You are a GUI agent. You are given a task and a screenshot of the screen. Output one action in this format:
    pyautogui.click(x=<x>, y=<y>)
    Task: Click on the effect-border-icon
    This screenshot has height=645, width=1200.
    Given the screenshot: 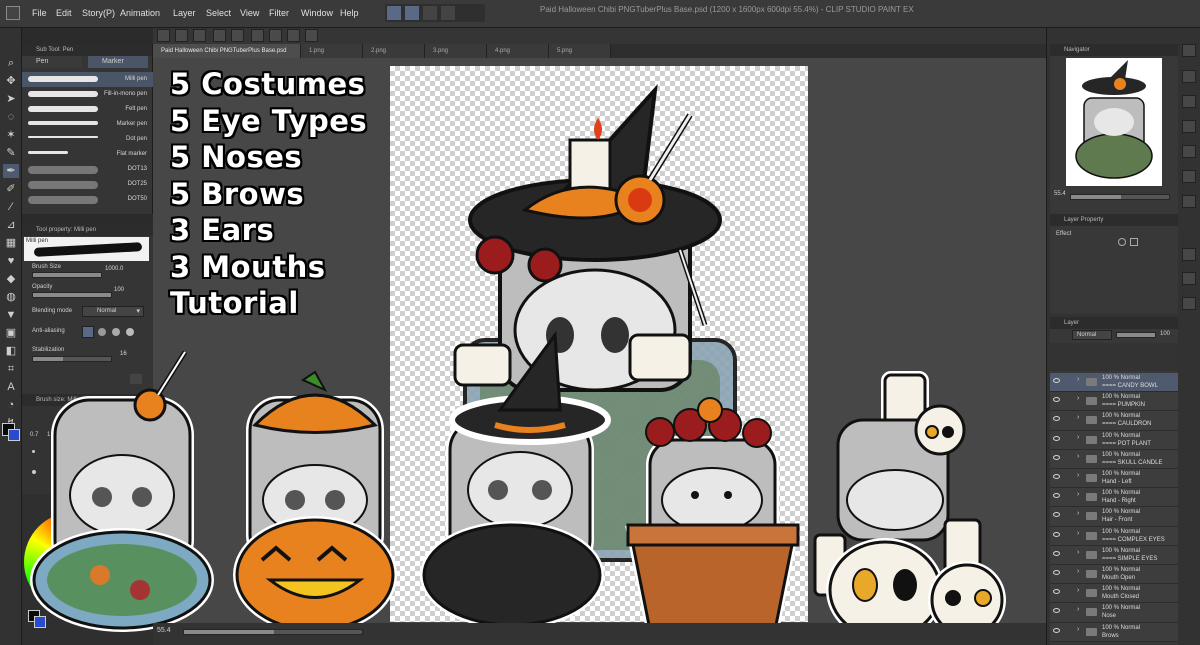 What is the action you would take?
    pyautogui.click(x=1122, y=242)
    